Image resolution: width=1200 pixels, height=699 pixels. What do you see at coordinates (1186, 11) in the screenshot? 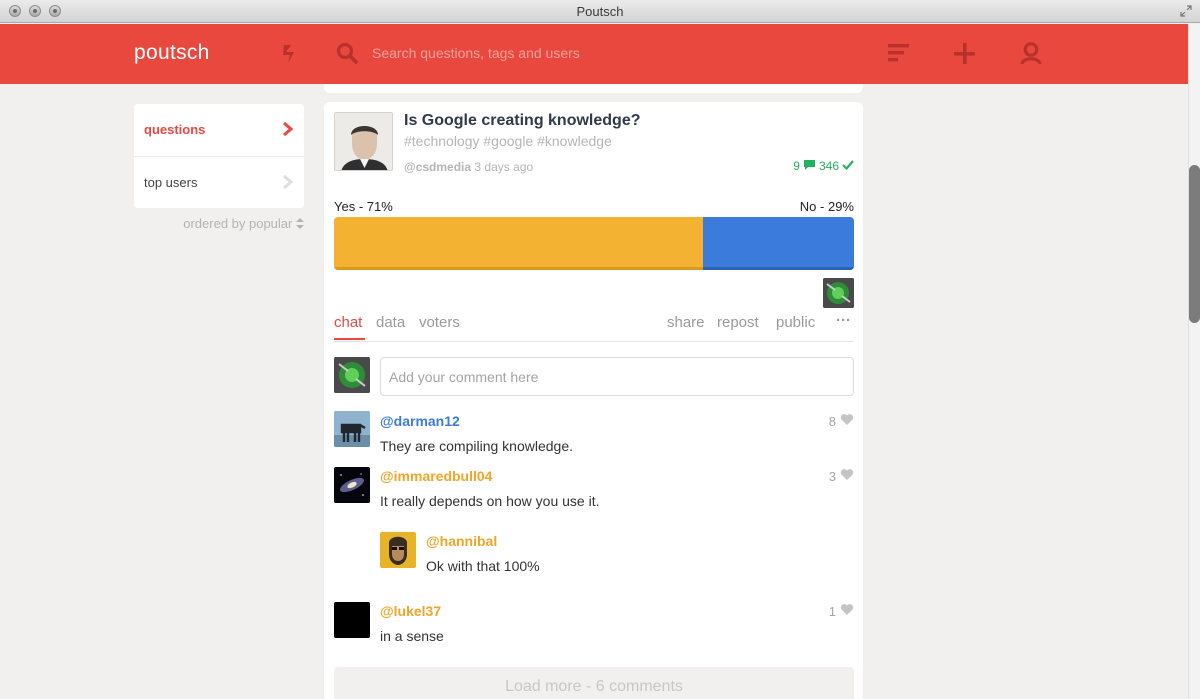
I see `fullscreen-icon` at bounding box center [1186, 11].